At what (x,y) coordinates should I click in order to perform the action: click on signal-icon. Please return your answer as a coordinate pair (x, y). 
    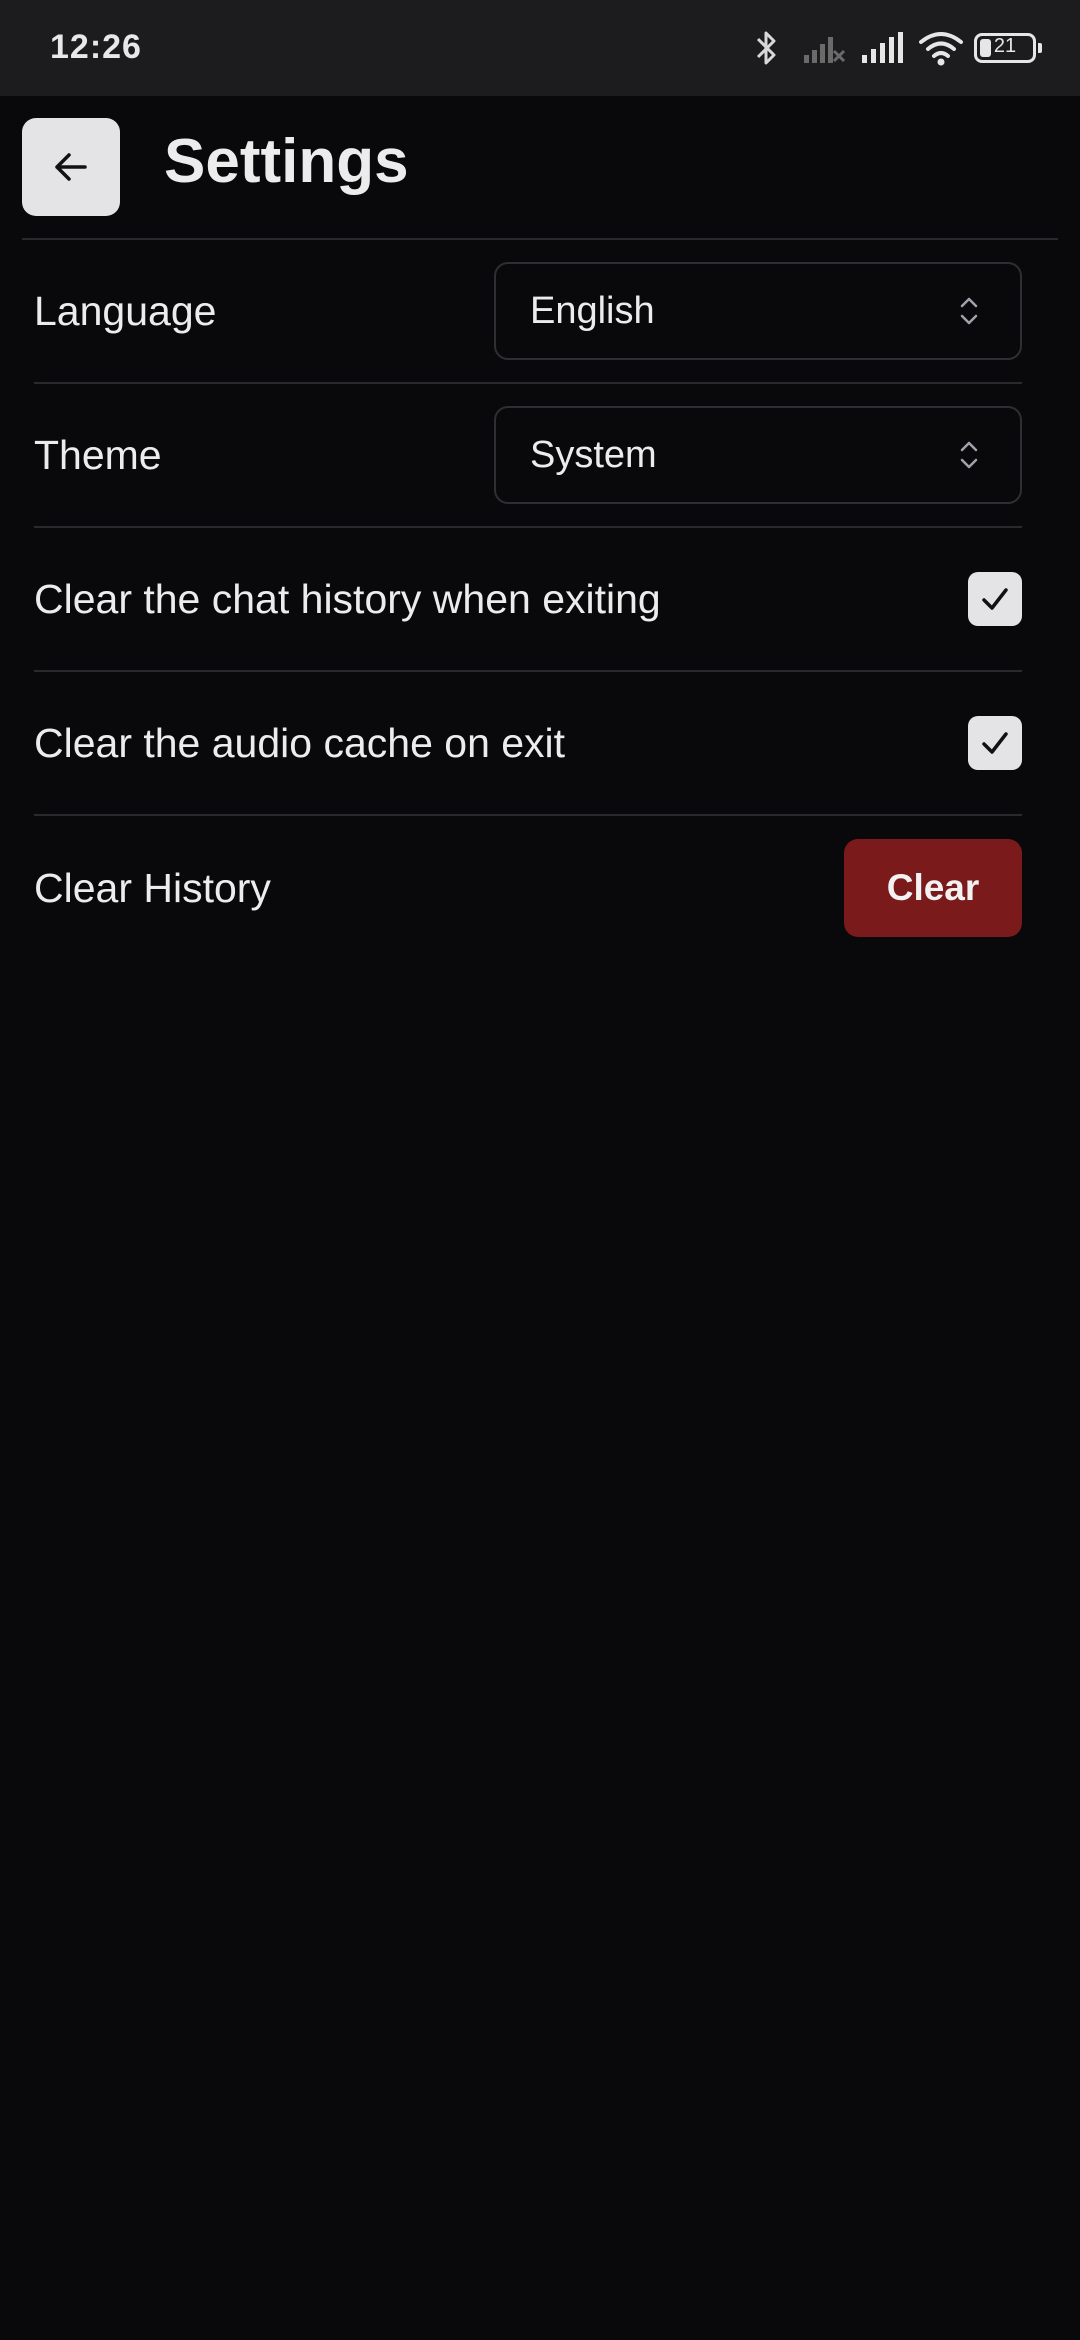
    Looking at the image, I should click on (882, 48).